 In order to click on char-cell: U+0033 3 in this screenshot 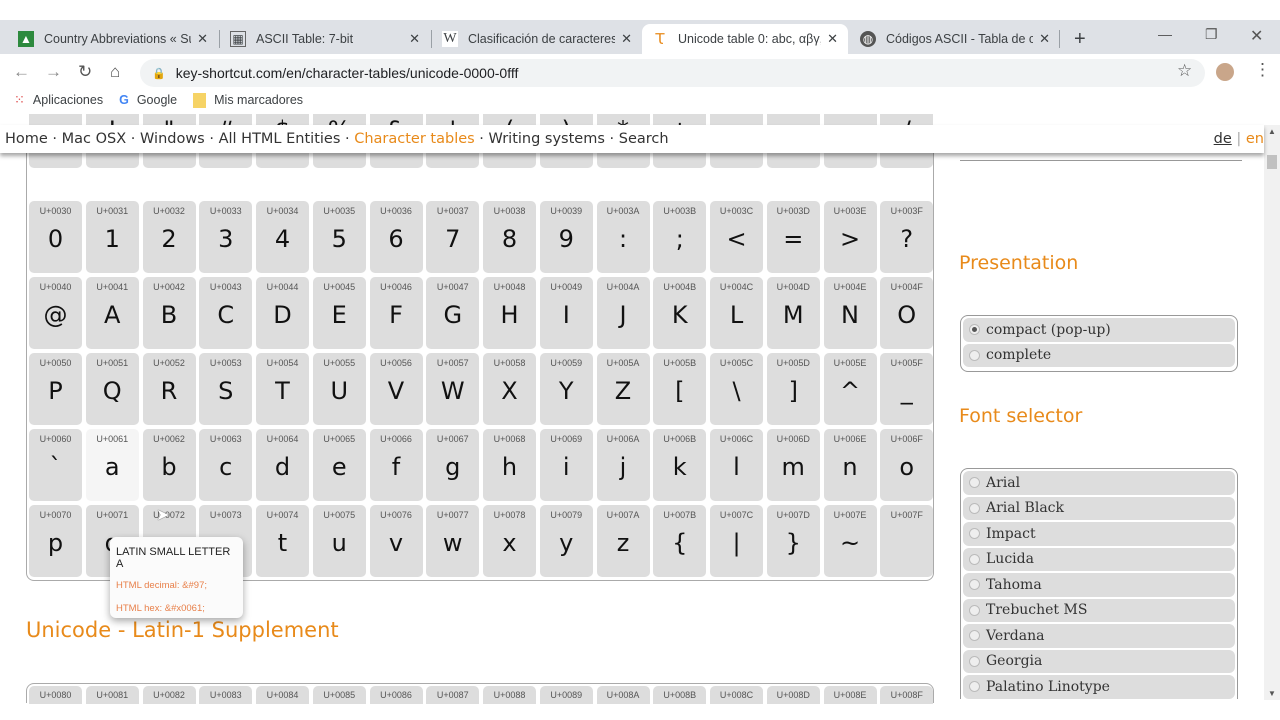, I will do `click(226, 237)`.